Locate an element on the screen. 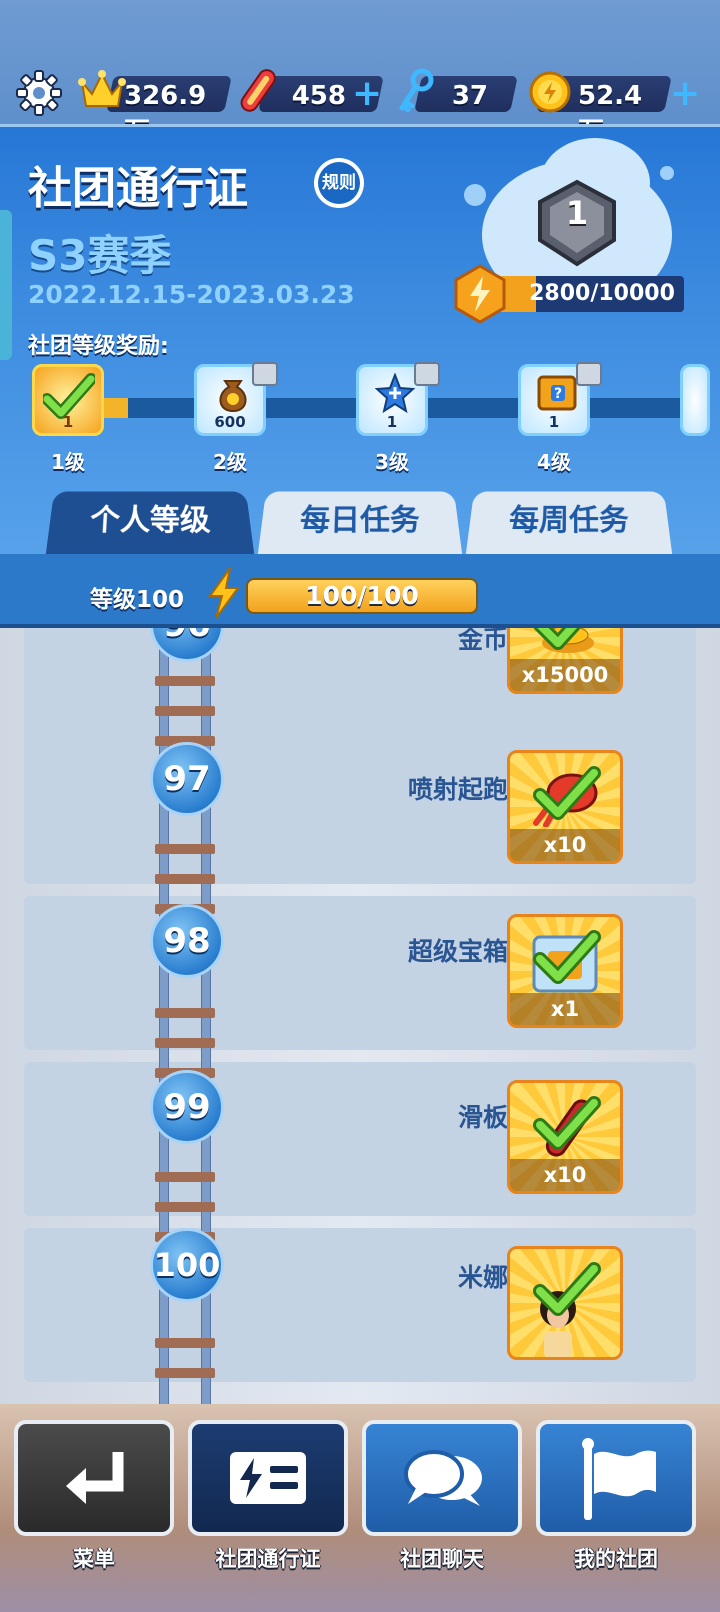  return-arrow-icon is located at coordinates (95, 1478).